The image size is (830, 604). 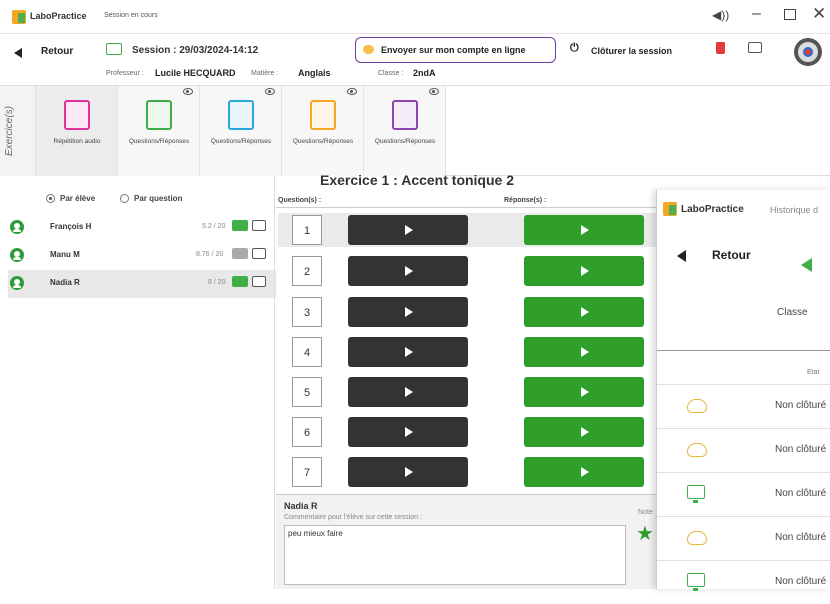 What do you see at coordinates (77, 131) in the screenshot?
I see `exercise-card-1: Répétition audio` at bounding box center [77, 131].